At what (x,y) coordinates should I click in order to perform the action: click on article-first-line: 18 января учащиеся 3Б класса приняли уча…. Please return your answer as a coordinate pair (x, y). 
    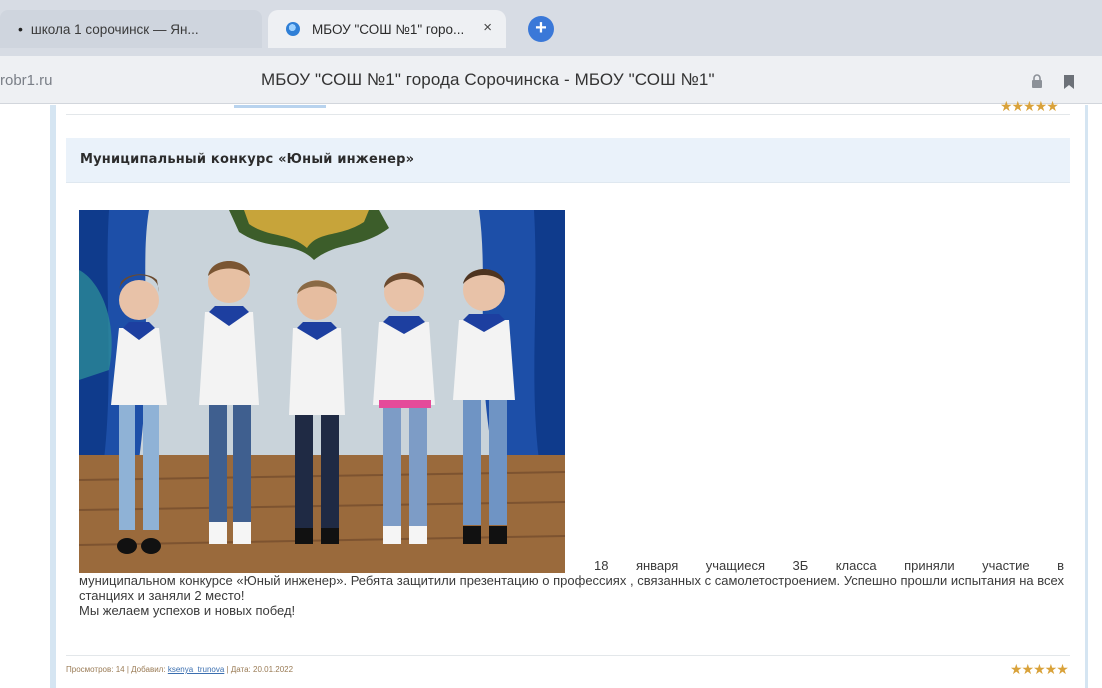
    Looking at the image, I should click on (829, 565).